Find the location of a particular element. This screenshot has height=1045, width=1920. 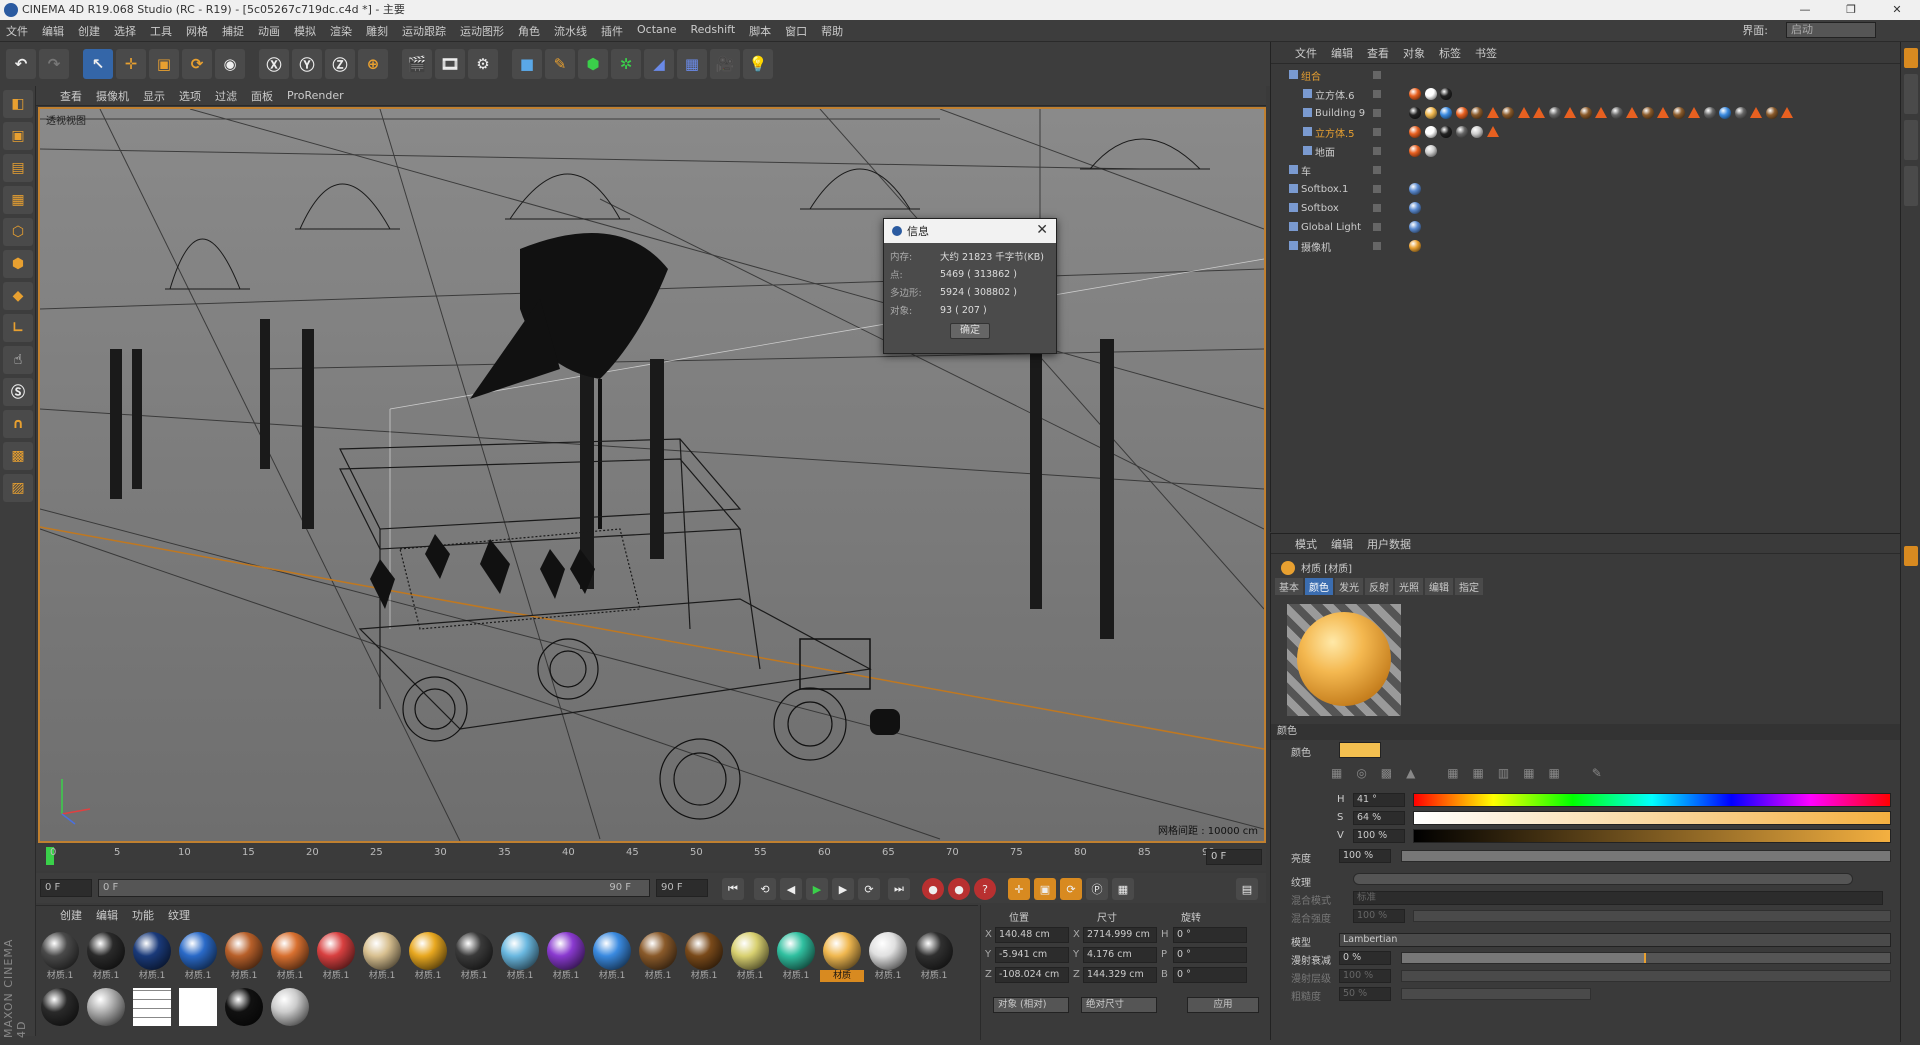

timeline-ruler: 051015202530354045505560657075808590 0 F is located at coordinates (651, 858).